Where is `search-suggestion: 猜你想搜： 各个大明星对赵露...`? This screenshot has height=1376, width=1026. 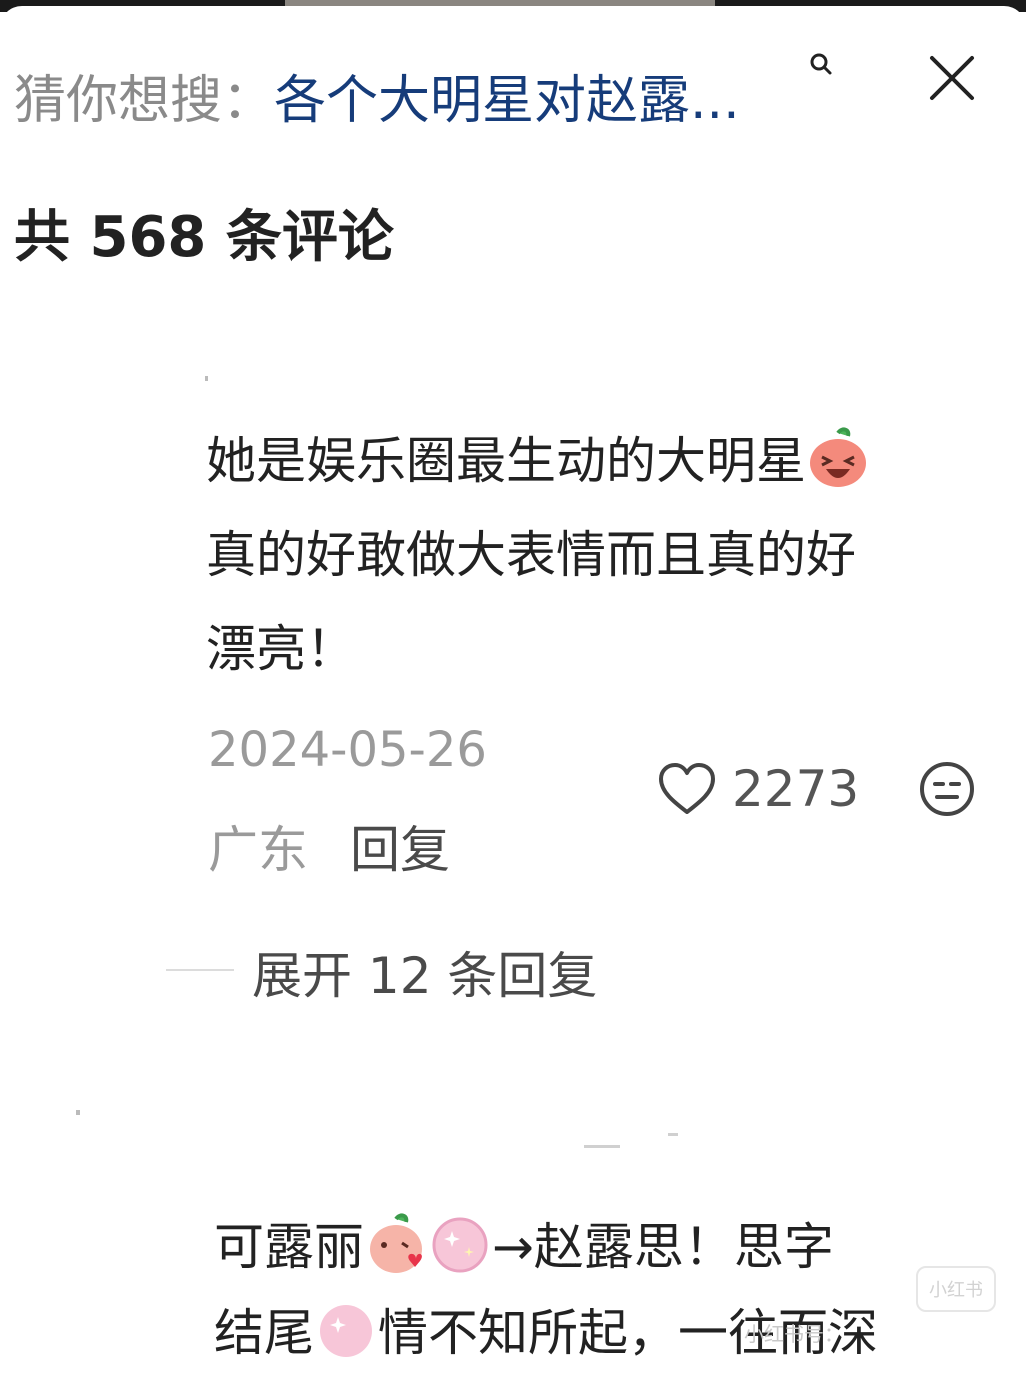
search-suggestion: 猜你想搜： 各个大明星对赵露... is located at coordinates (377, 95).